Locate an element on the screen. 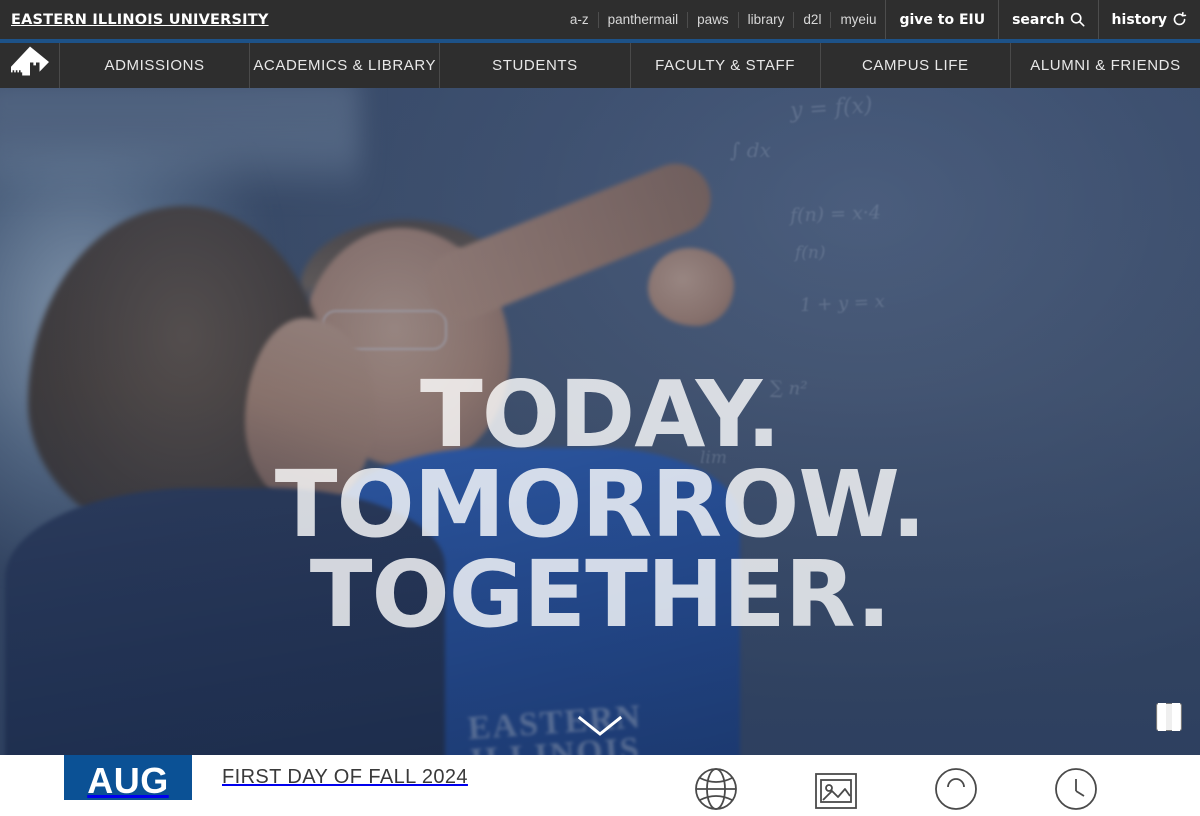  search-button: search is located at coordinates (1049, 19).